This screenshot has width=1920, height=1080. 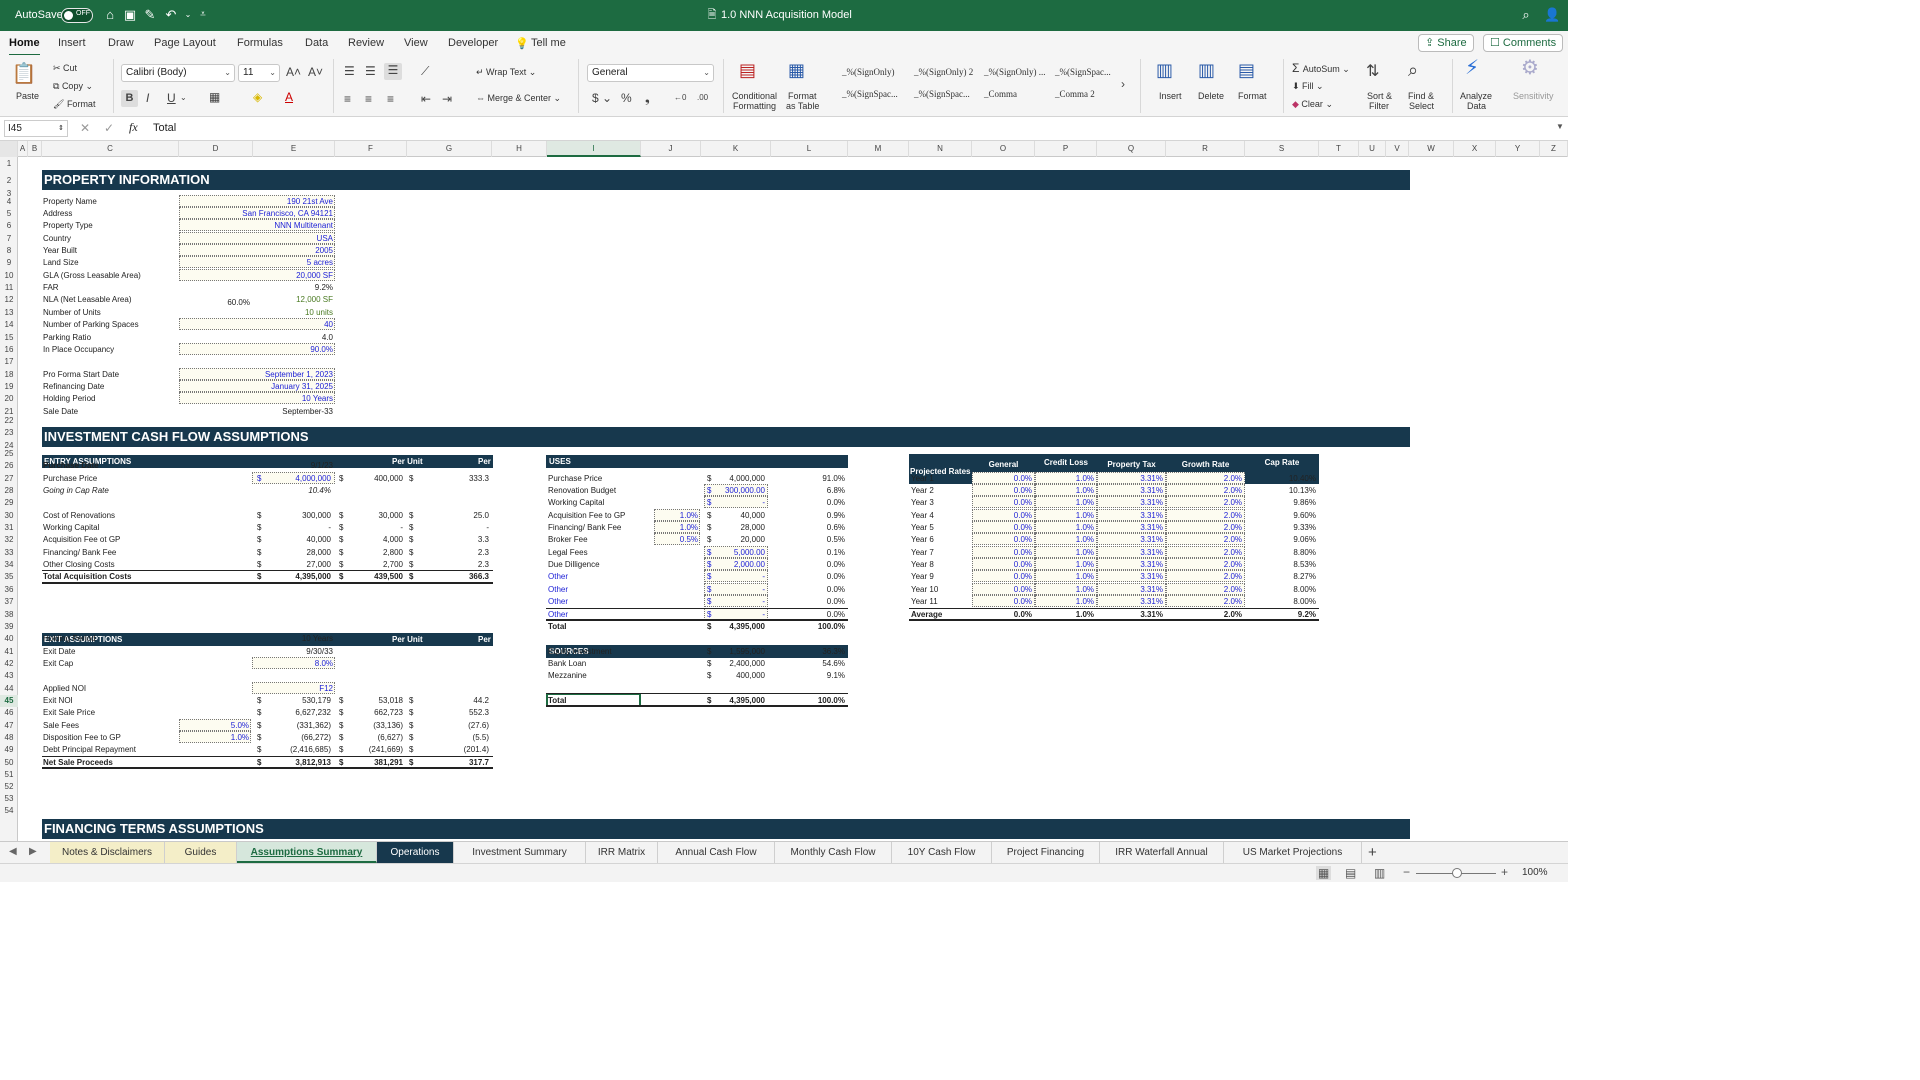 What do you see at coordinates (9, 149) in the screenshot?
I see `select-all` at bounding box center [9, 149].